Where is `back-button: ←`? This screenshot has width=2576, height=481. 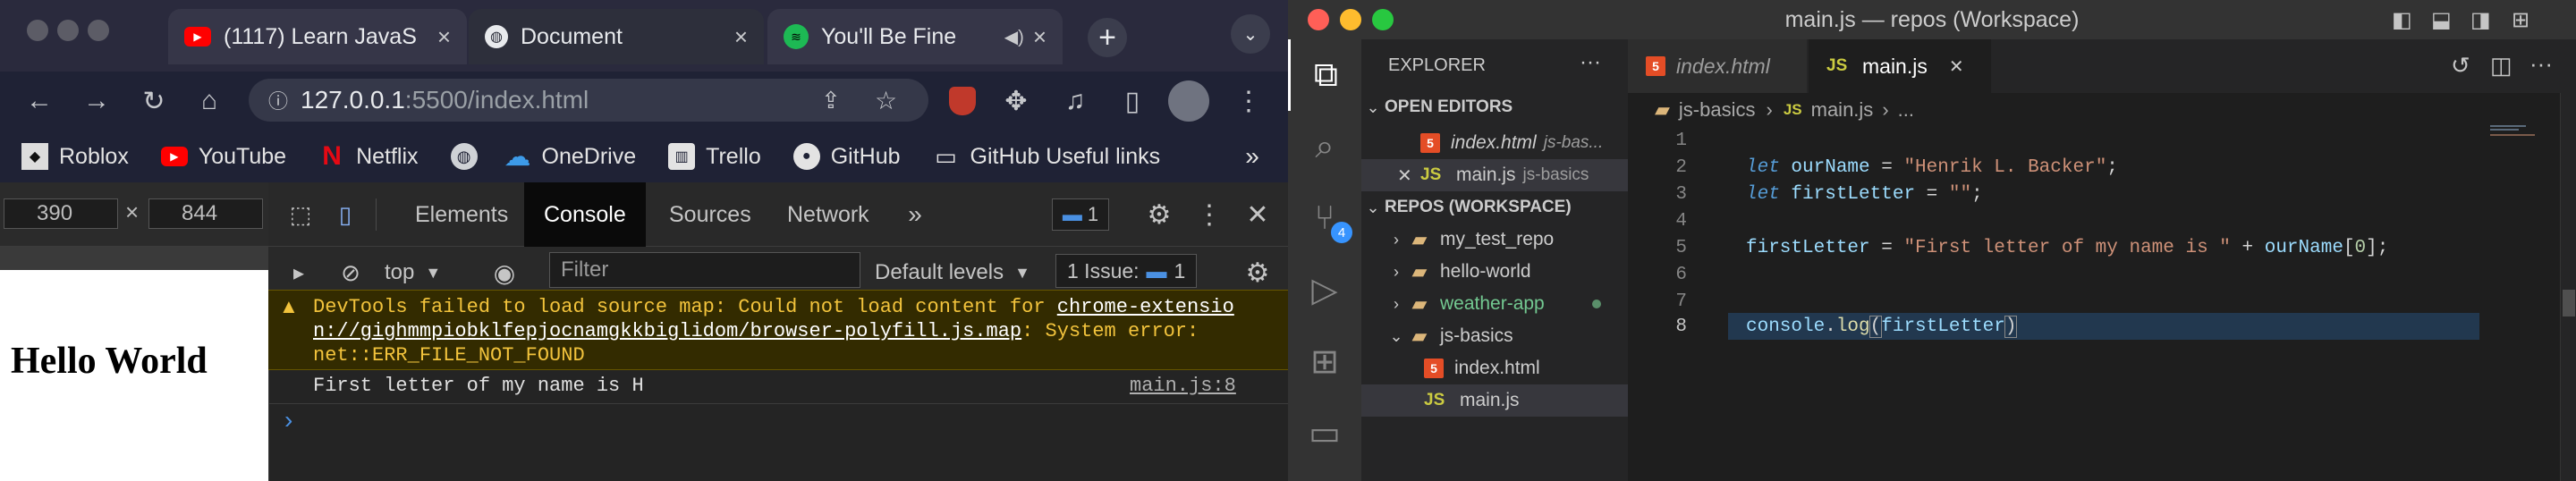 back-button: ← is located at coordinates (39, 101).